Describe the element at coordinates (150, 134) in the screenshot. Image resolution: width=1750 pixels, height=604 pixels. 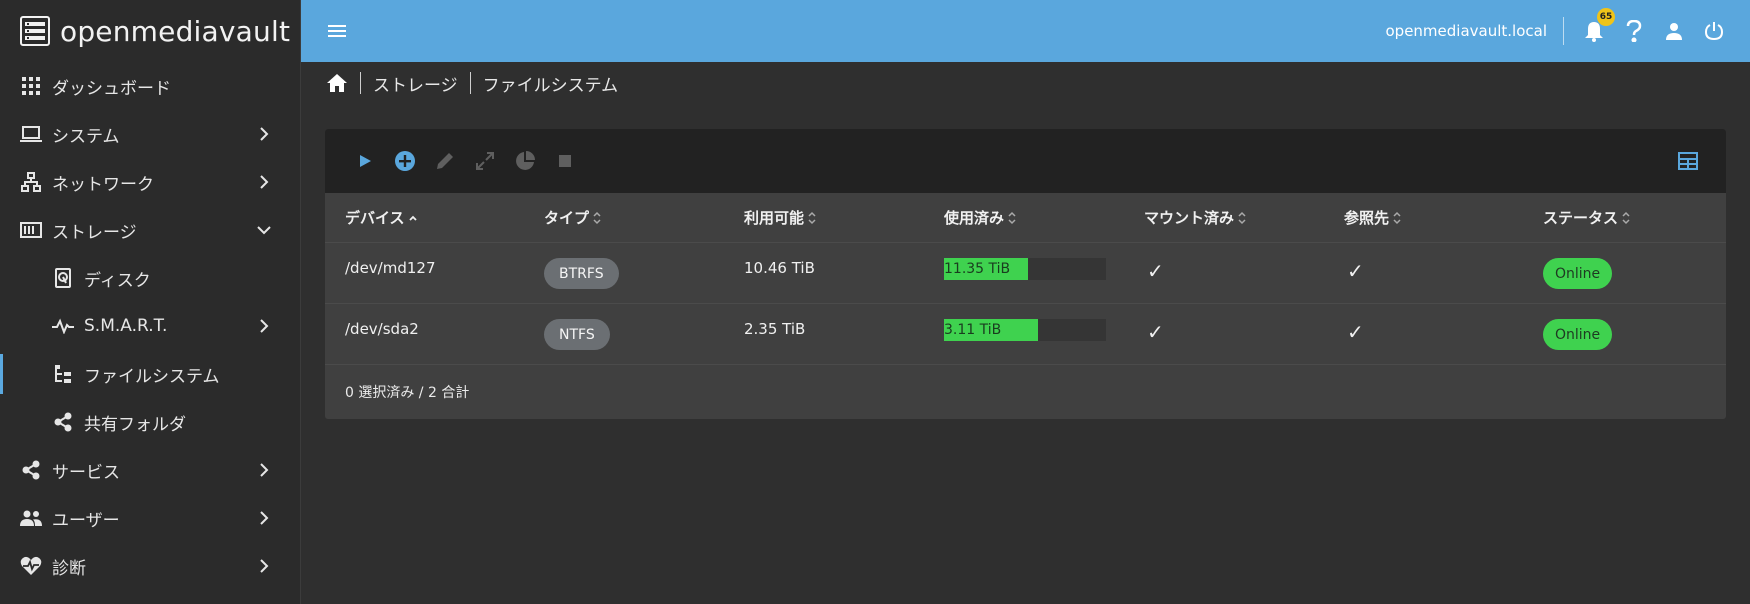
I see `sidebar-item-system: システム` at that location.